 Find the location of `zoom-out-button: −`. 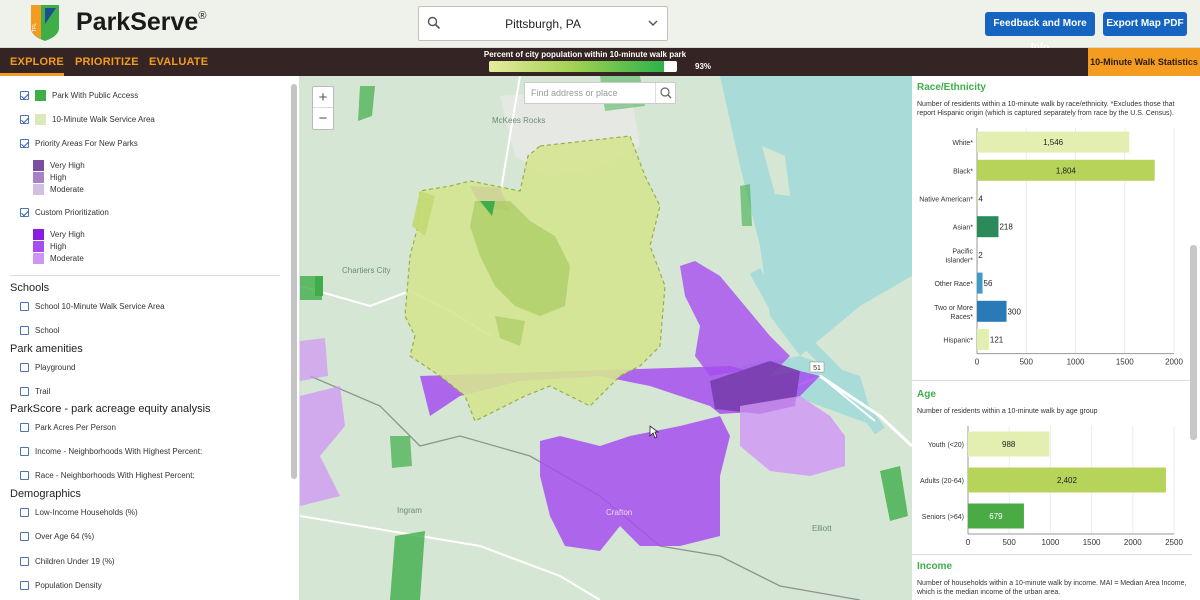

zoom-out-button: − is located at coordinates (323, 118).